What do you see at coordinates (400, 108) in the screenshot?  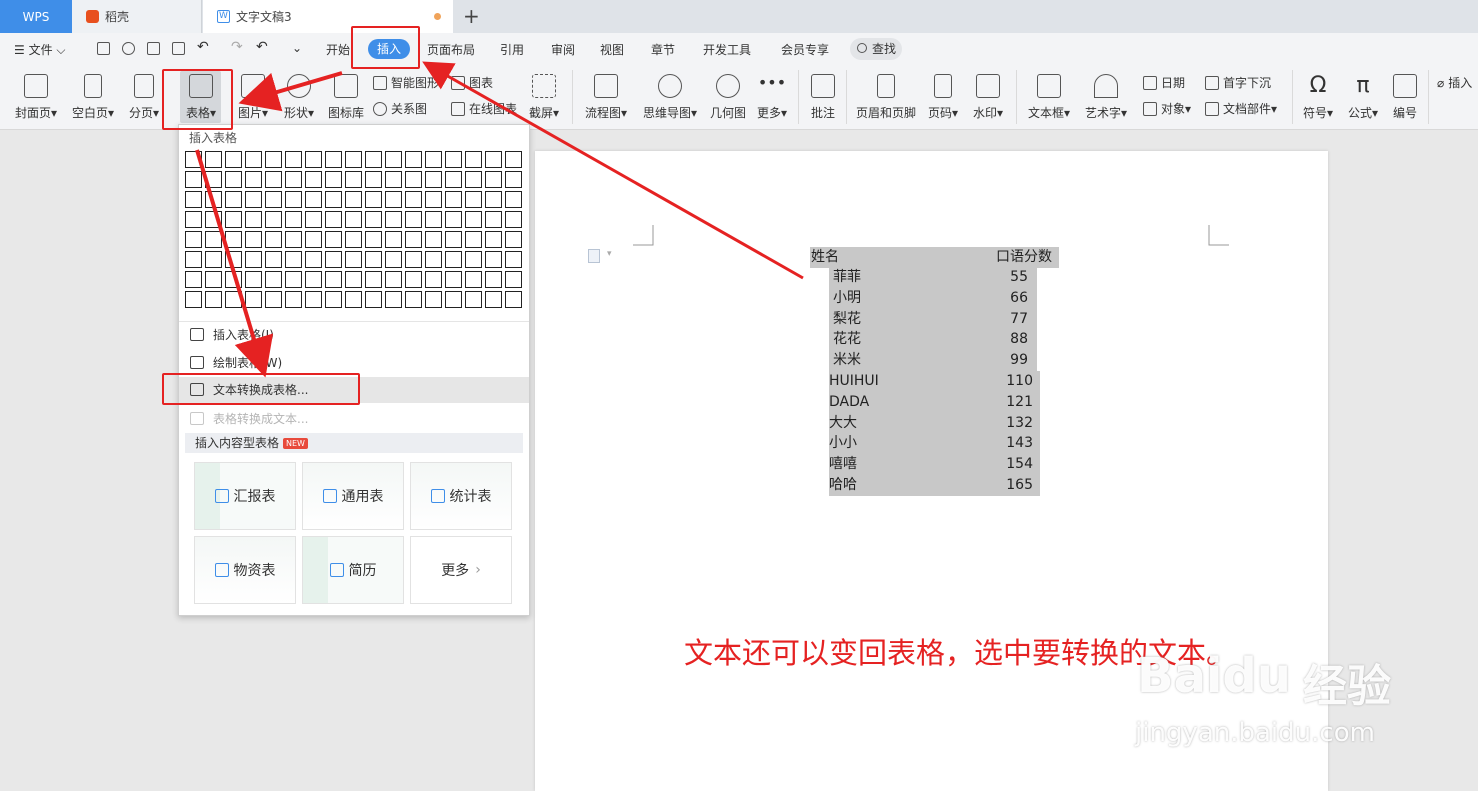 I see `relation-chart-button: 关系图` at bounding box center [400, 108].